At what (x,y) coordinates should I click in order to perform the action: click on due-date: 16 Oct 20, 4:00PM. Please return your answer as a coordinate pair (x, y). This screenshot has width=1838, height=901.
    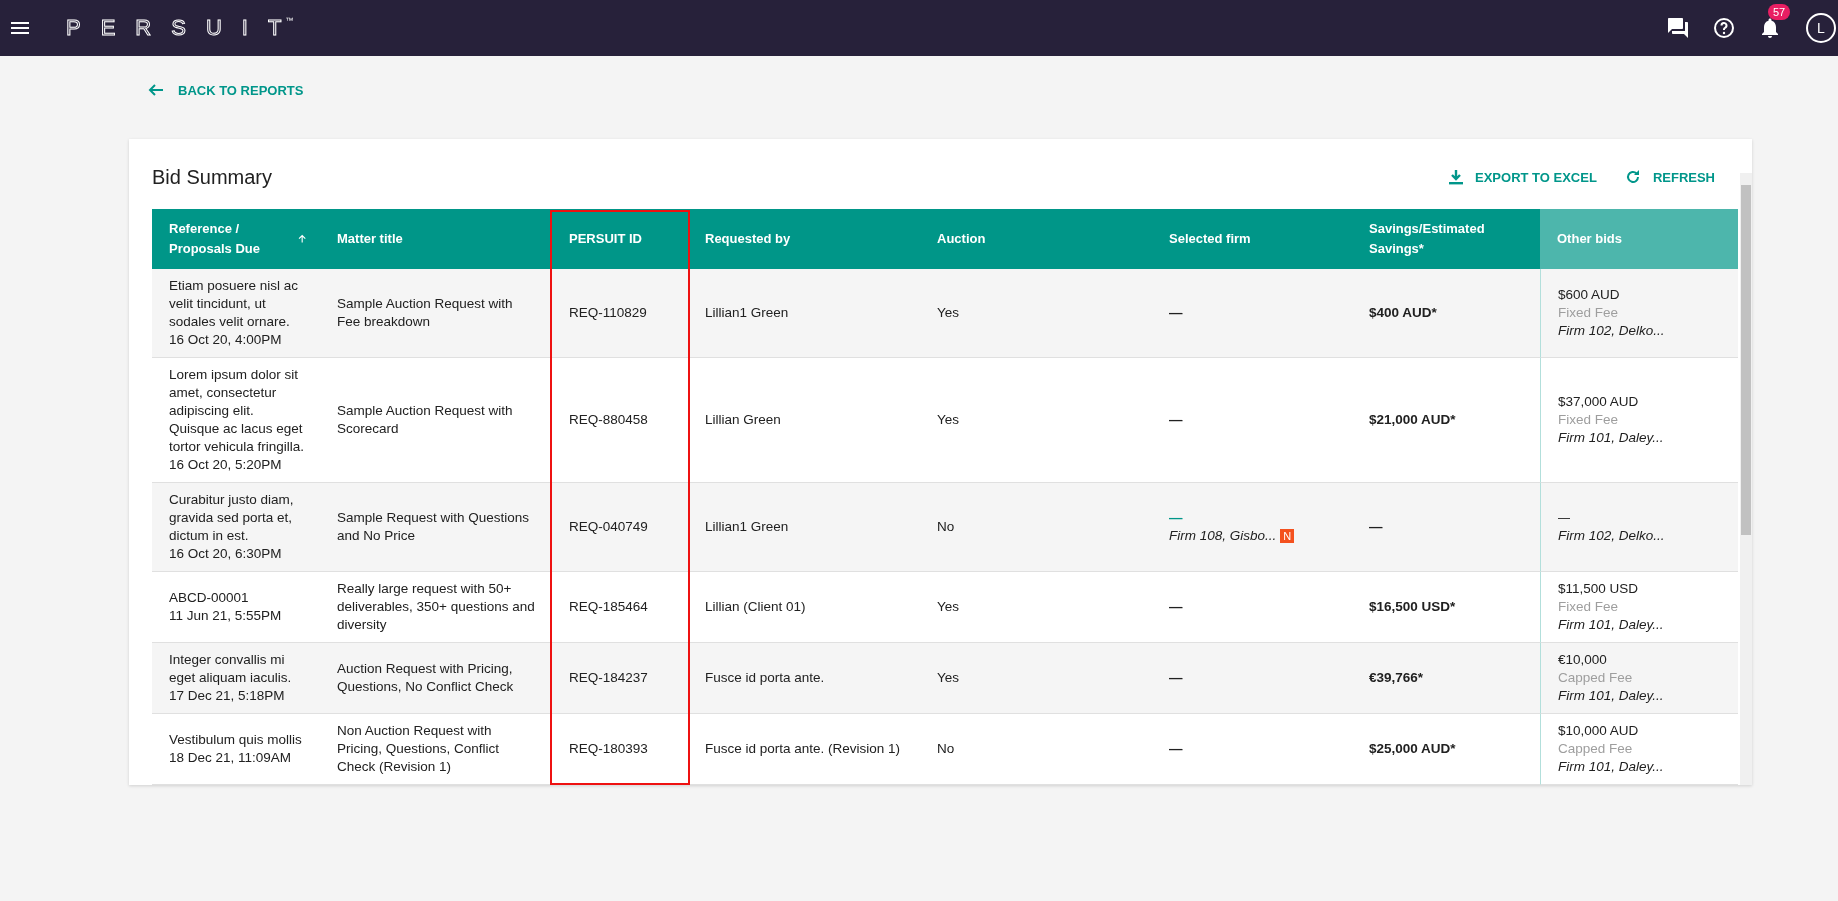
    Looking at the image, I should click on (226, 340).